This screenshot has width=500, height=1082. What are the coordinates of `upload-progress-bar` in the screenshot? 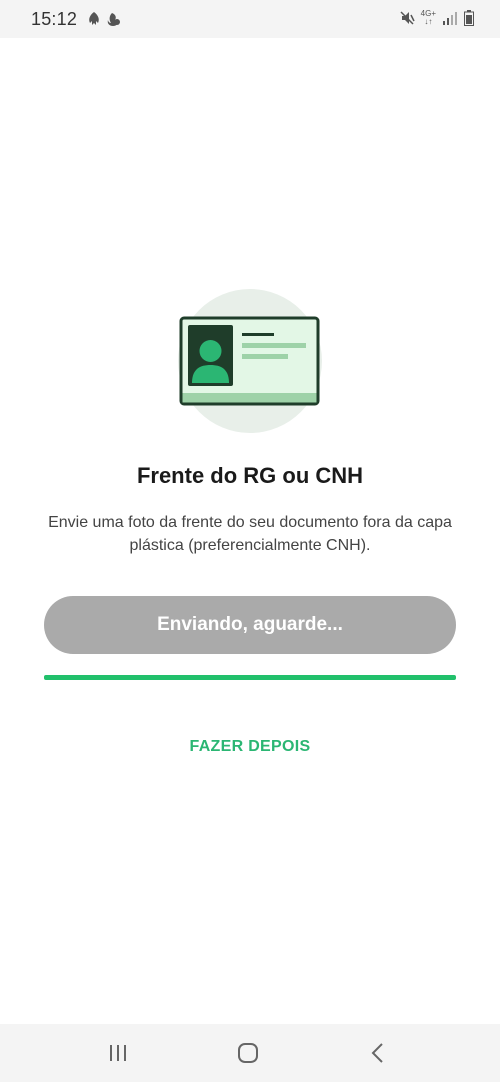 It's located at (250, 677).